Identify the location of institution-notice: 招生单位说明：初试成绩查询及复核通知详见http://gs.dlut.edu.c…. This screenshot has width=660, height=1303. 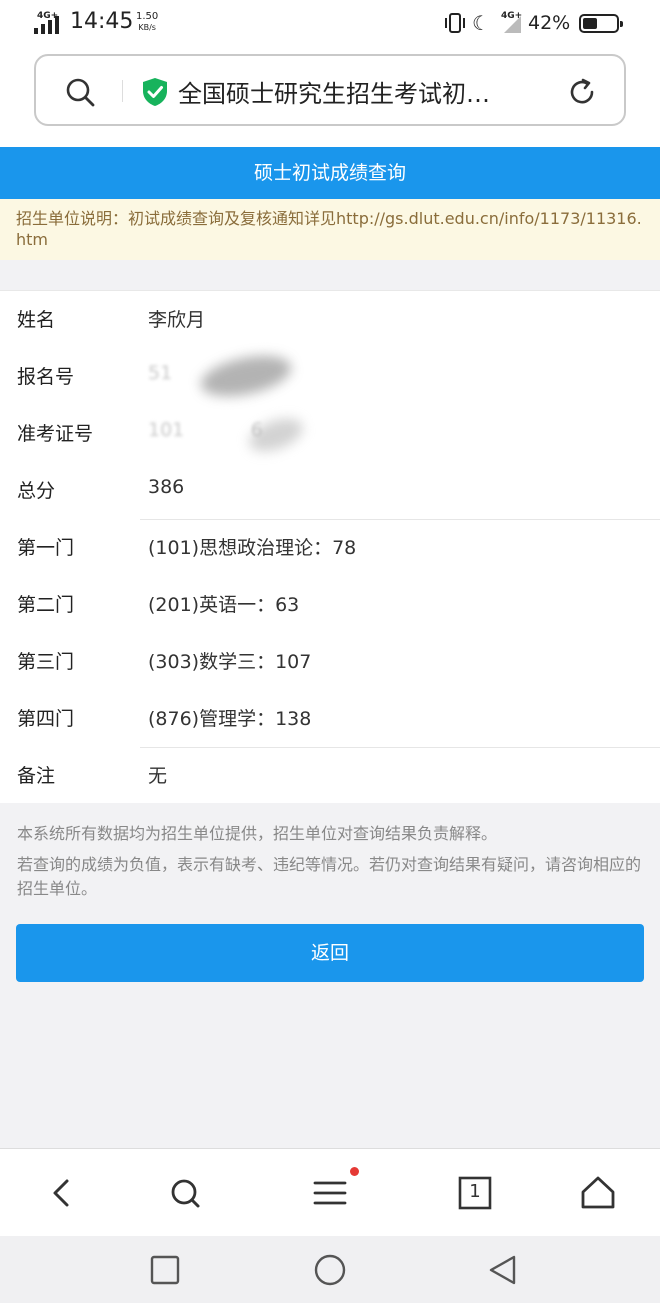
(330, 229).